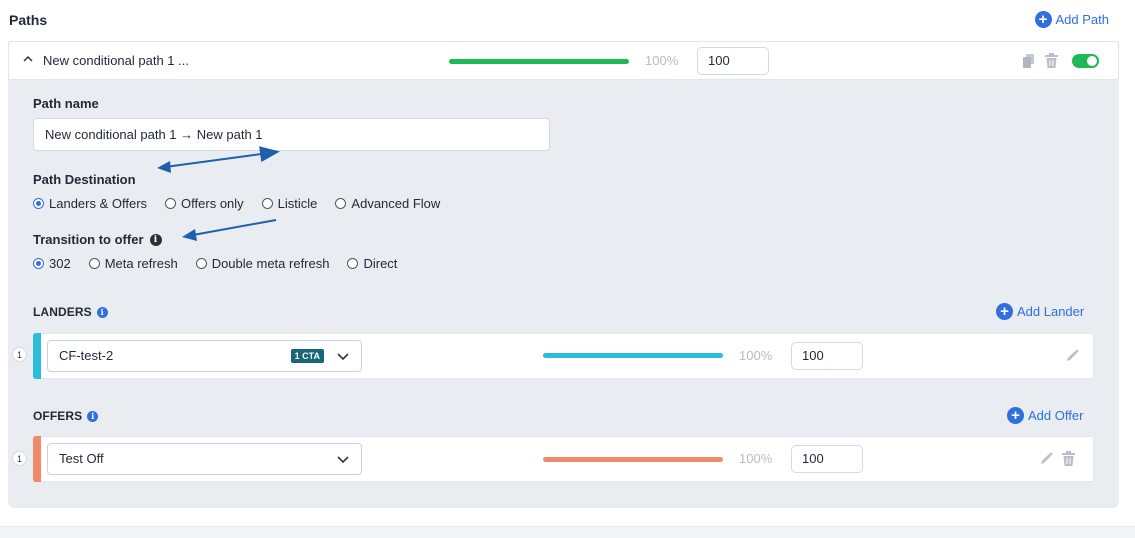 This screenshot has width=1135, height=538. I want to click on offers-section-label: OFFERS i, so click(66, 416).